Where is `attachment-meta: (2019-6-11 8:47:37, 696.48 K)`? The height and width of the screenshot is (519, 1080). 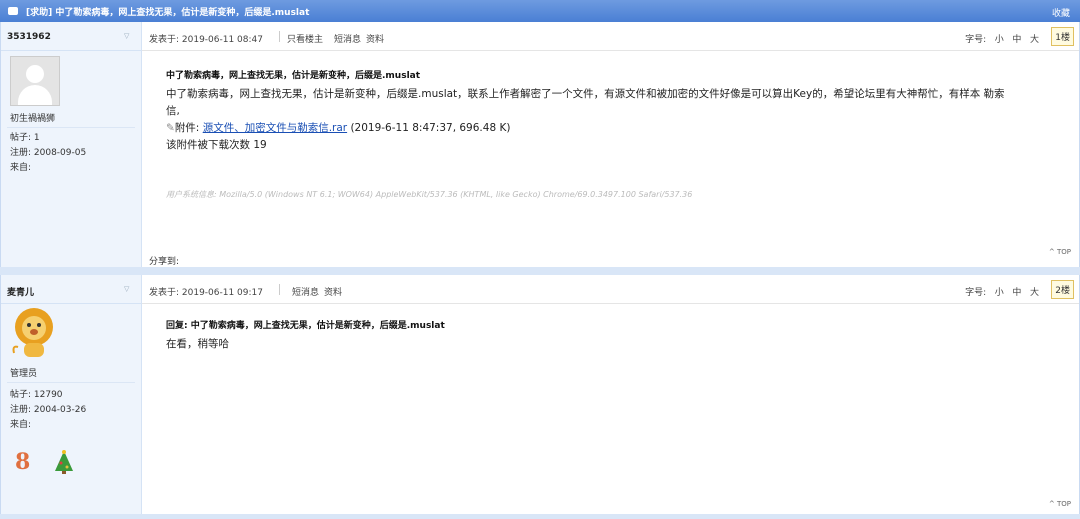 attachment-meta: (2019-6-11 8:47:37, 696.48 K) is located at coordinates (430, 128).